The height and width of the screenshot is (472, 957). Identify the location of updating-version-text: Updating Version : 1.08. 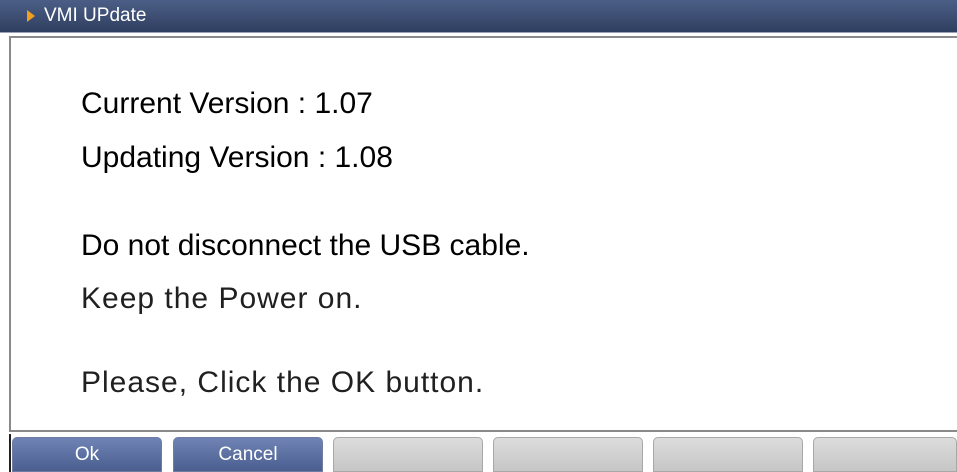
(237, 157).